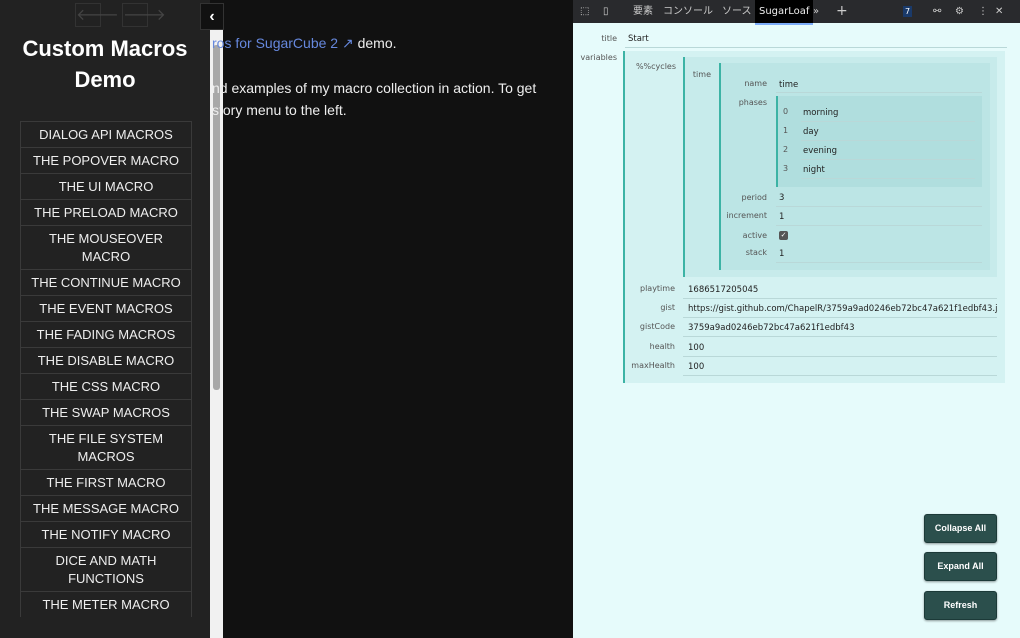  What do you see at coordinates (106, 604) in the screenshot?
I see `menu-item: THE METER MACRO` at bounding box center [106, 604].